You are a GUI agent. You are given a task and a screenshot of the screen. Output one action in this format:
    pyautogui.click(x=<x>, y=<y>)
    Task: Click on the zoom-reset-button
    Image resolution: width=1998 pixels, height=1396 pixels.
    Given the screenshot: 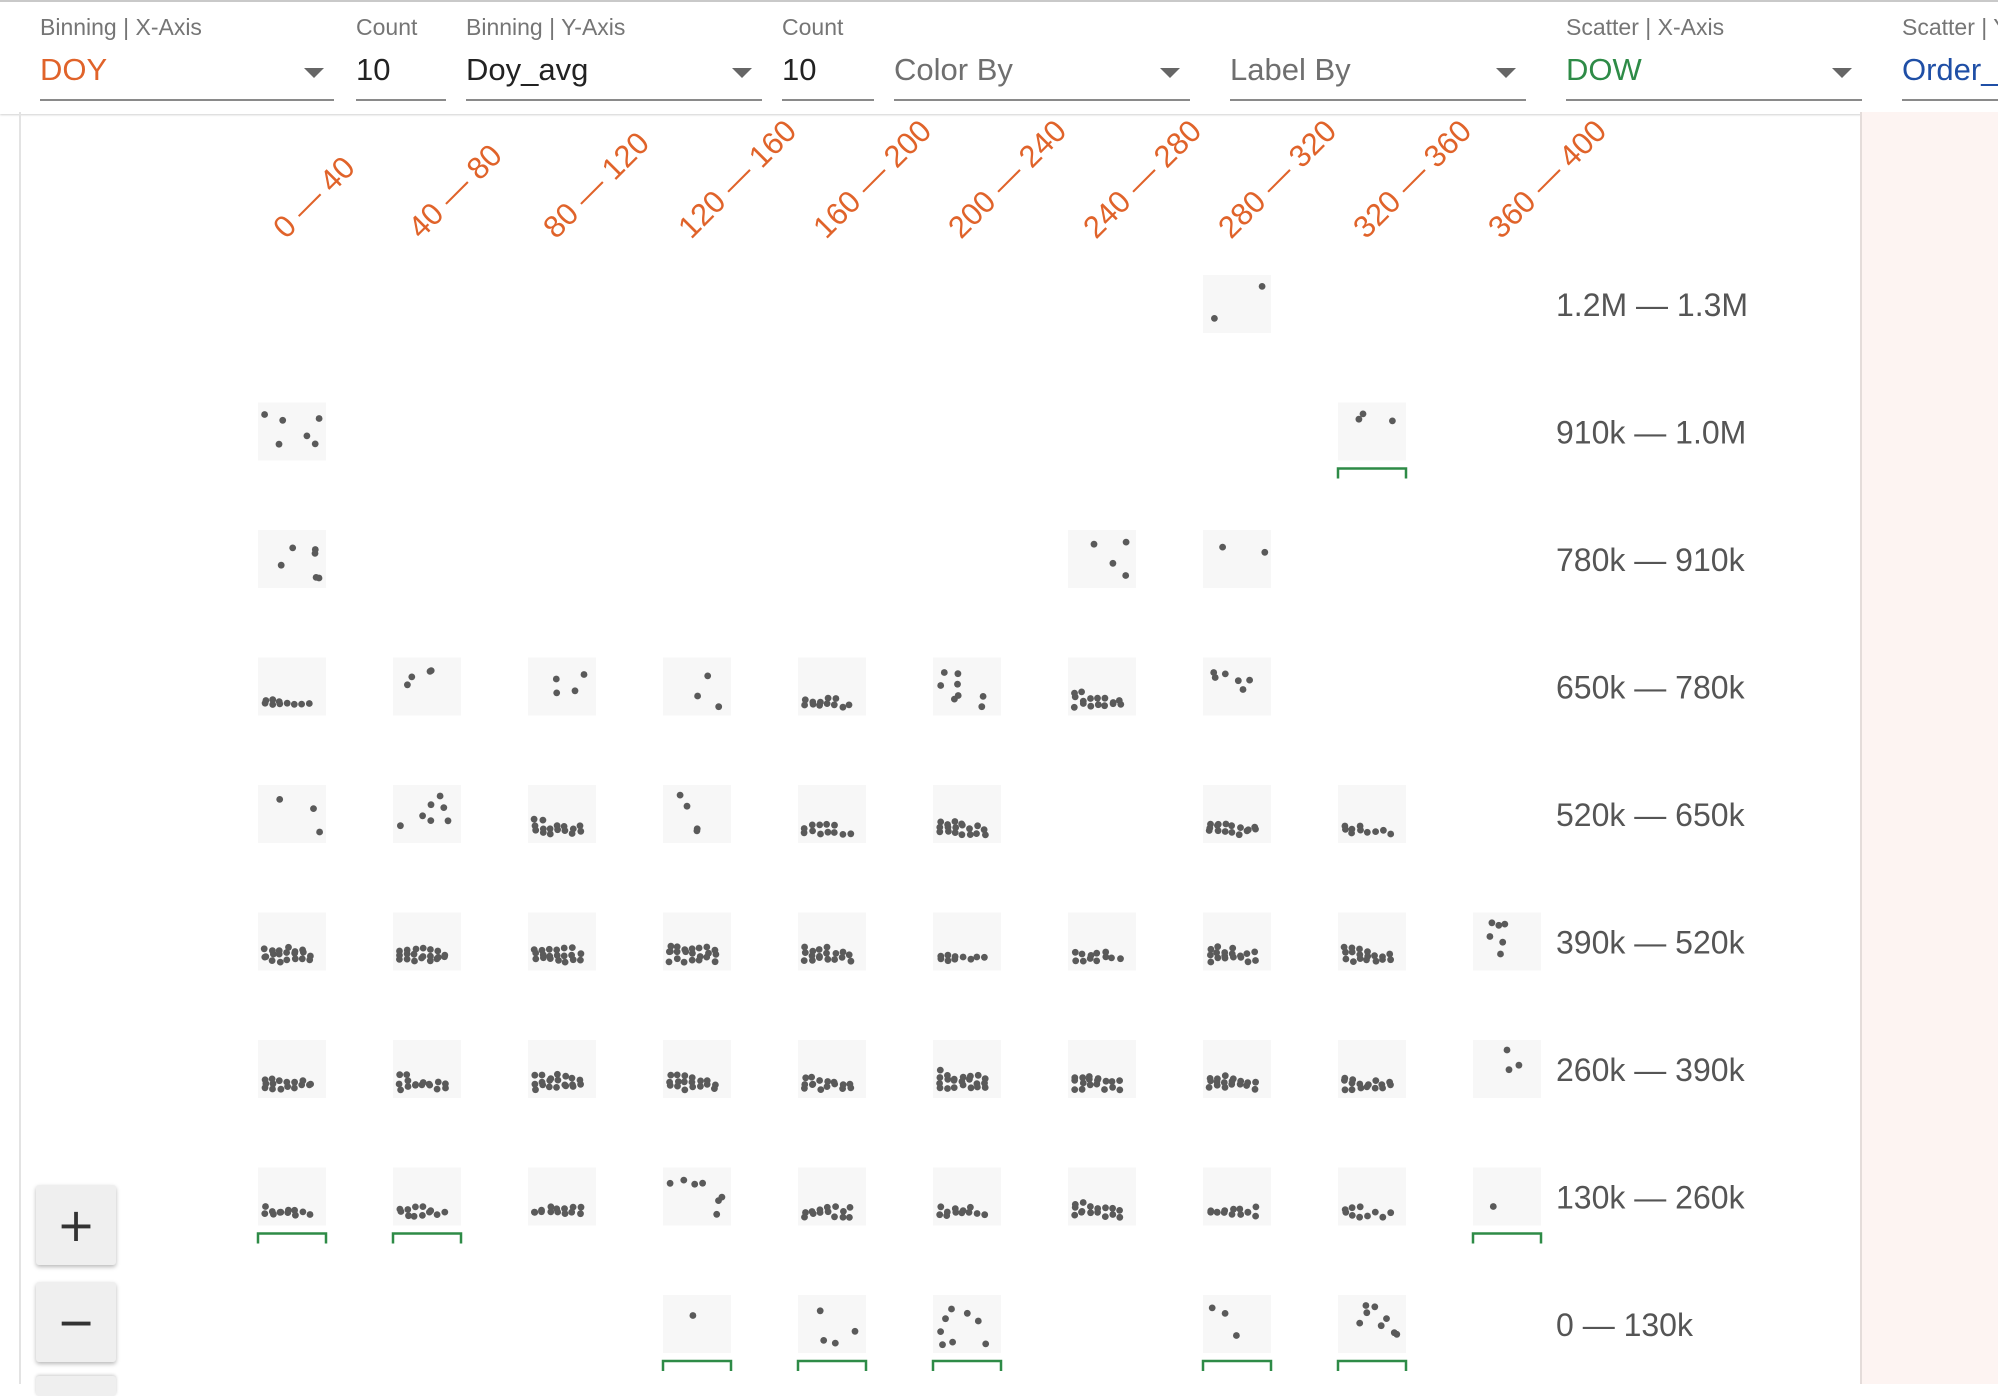 What is the action you would take?
    pyautogui.click(x=76, y=1386)
    